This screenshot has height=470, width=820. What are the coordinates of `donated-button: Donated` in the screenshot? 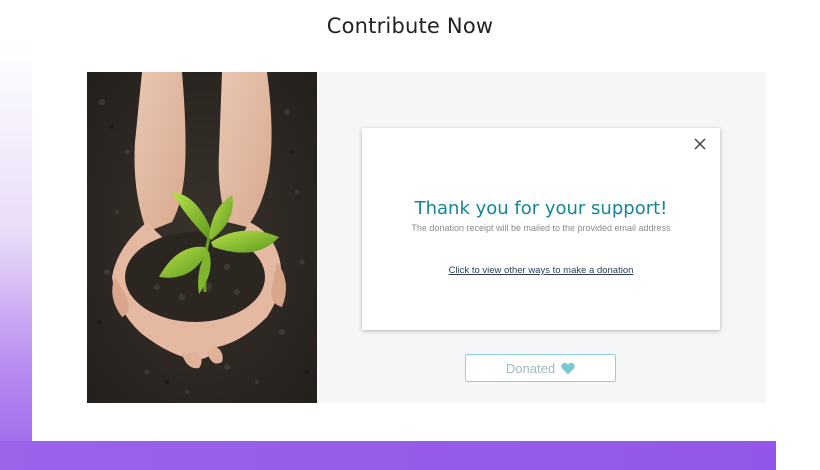 It's located at (540, 368).